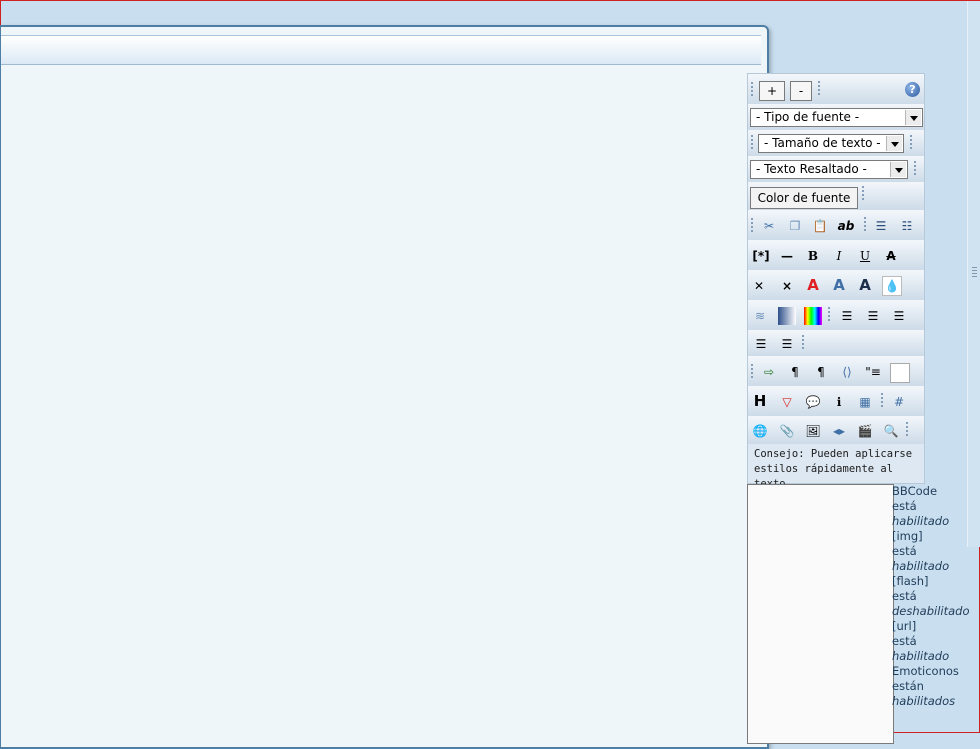 The height and width of the screenshot is (749, 980). I want to click on insert-icon: ⇨, so click(769, 372).